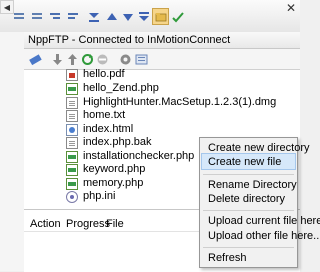 The height and width of the screenshot is (272, 320). What do you see at coordinates (45, 224) in the screenshot?
I see `column-header-action: Action` at bounding box center [45, 224].